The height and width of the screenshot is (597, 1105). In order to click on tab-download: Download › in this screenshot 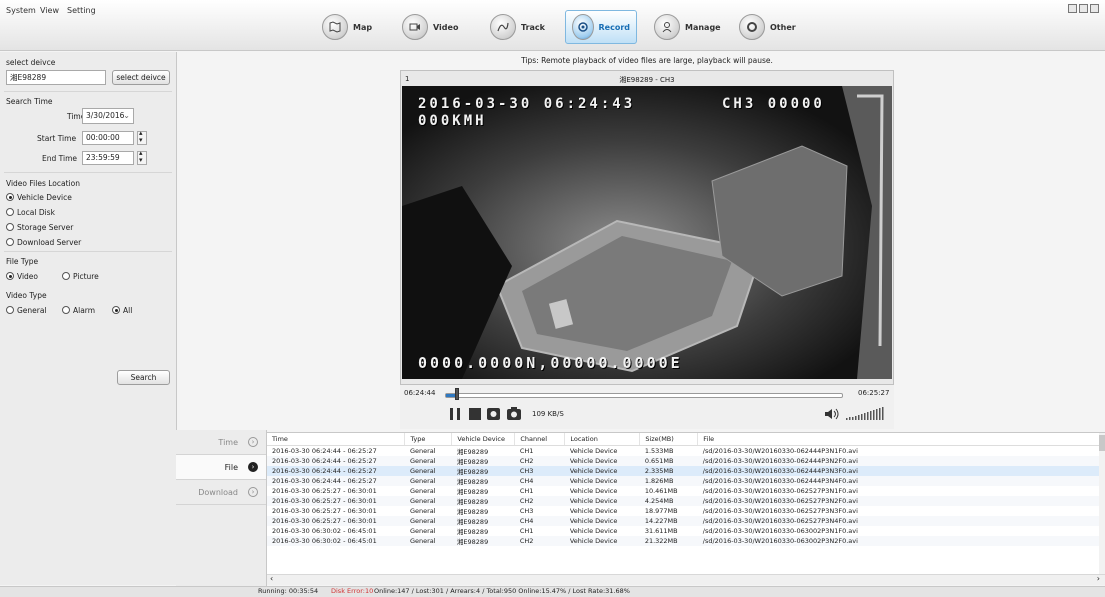, I will do `click(221, 492)`.